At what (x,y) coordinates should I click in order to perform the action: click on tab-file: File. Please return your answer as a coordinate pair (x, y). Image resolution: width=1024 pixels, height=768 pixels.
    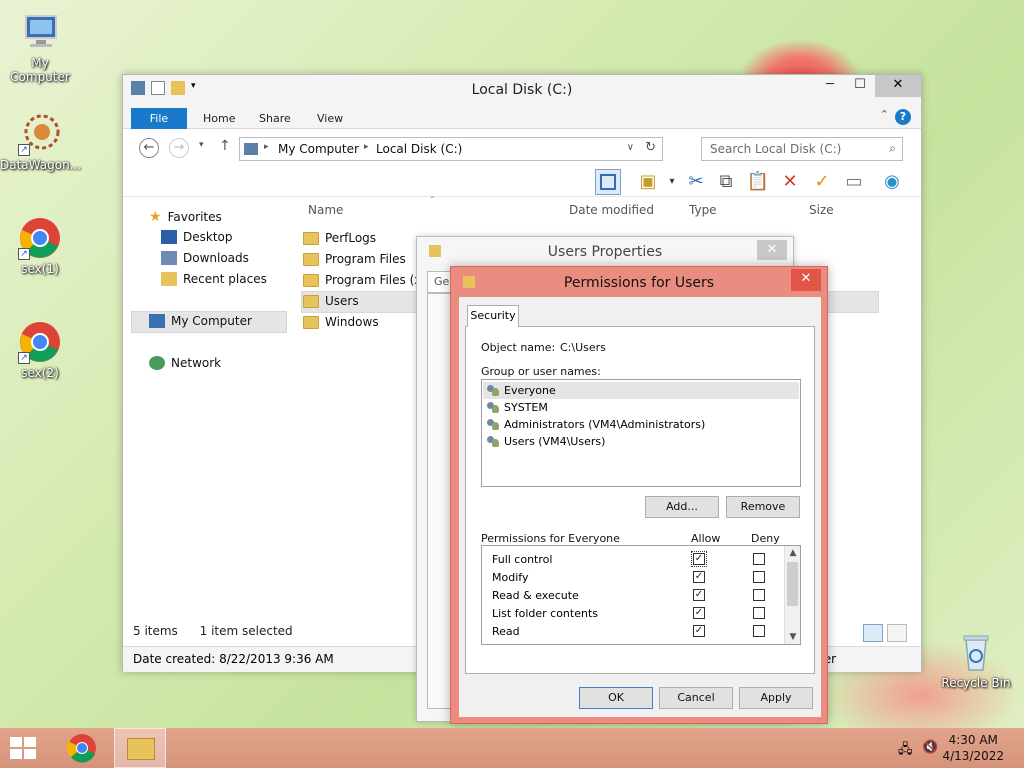
    Looking at the image, I should click on (159, 118).